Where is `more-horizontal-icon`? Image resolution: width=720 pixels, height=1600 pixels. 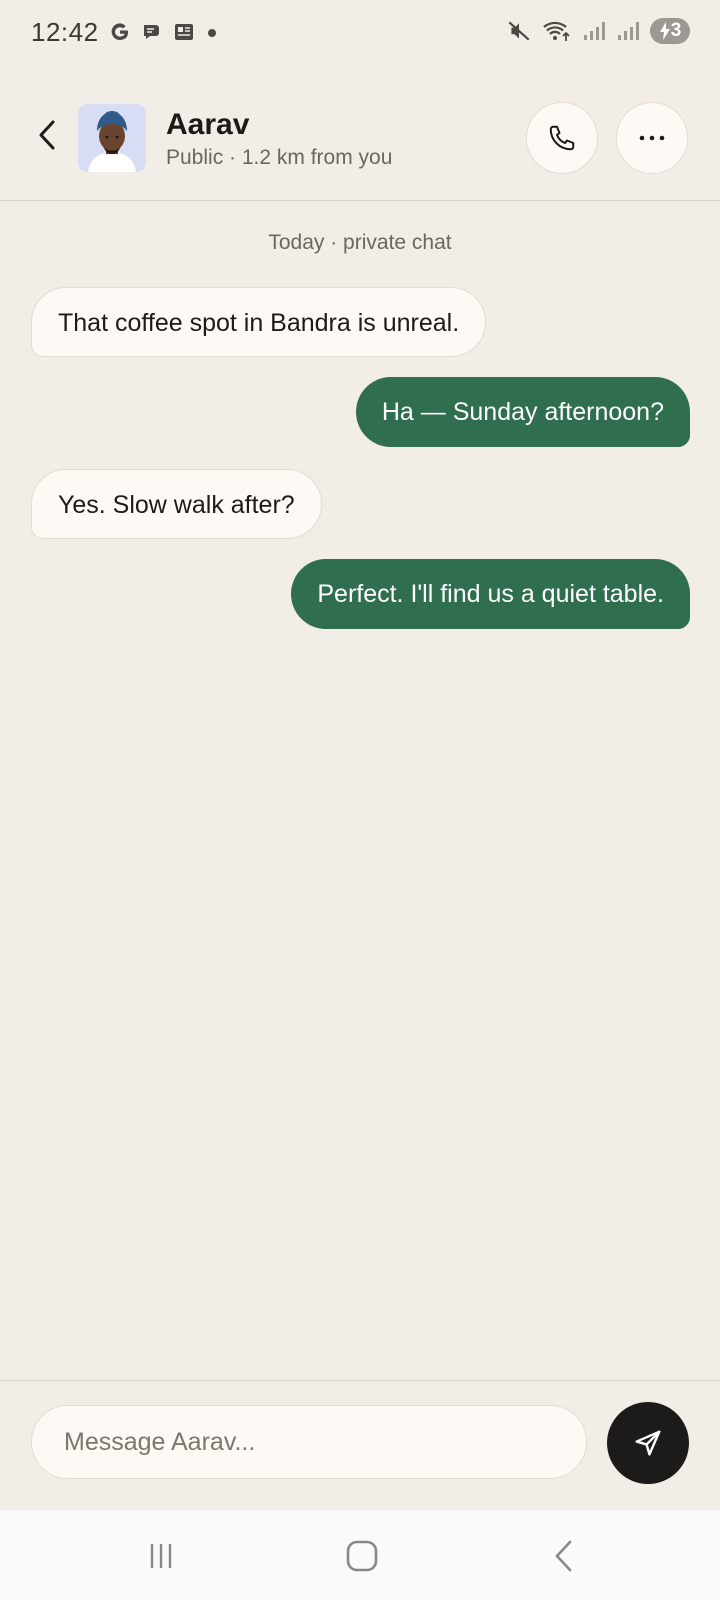 more-horizontal-icon is located at coordinates (652, 138).